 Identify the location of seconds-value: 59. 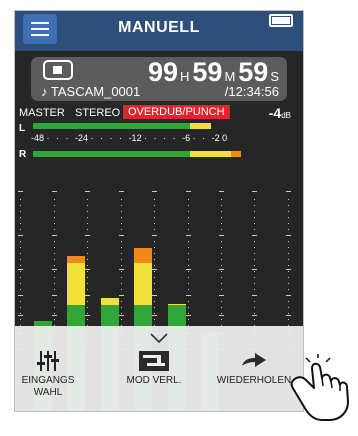
(253, 72).